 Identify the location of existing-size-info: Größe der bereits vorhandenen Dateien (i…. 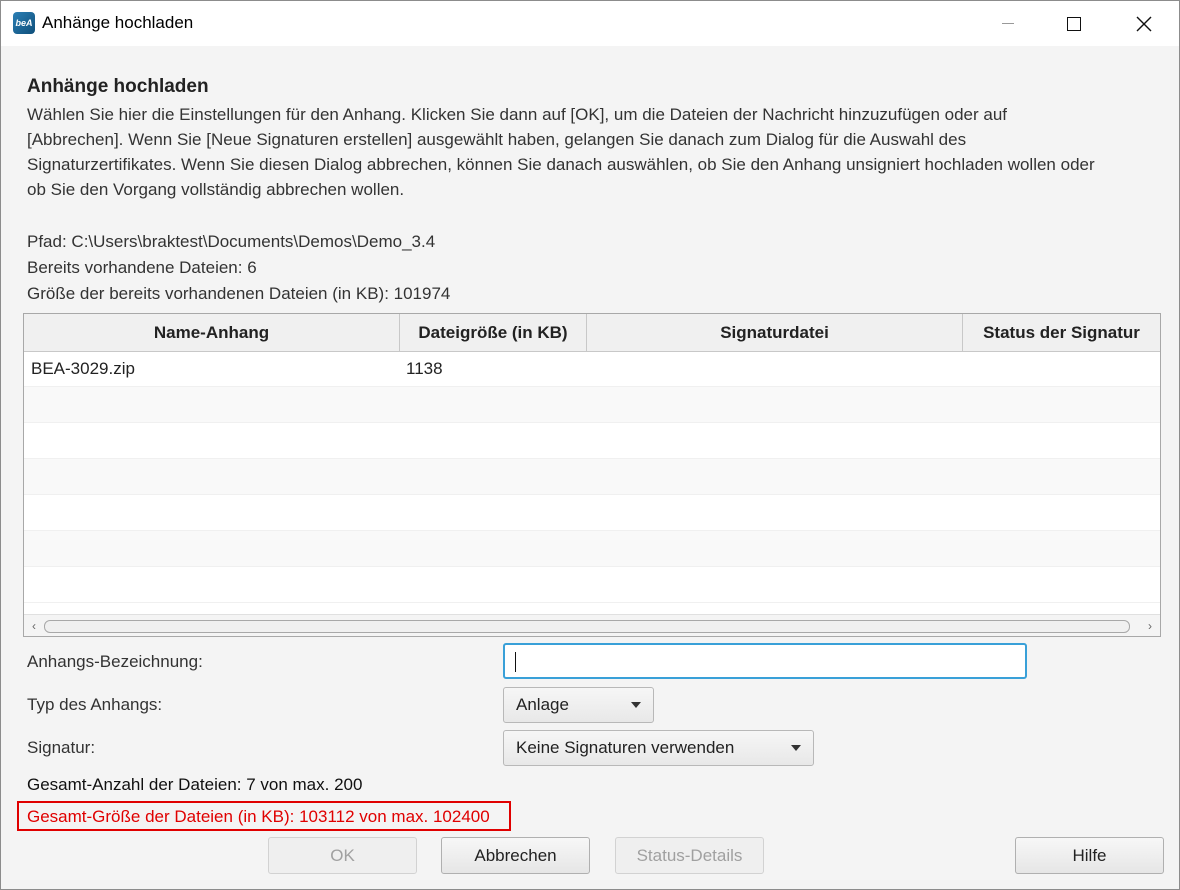
(239, 293).